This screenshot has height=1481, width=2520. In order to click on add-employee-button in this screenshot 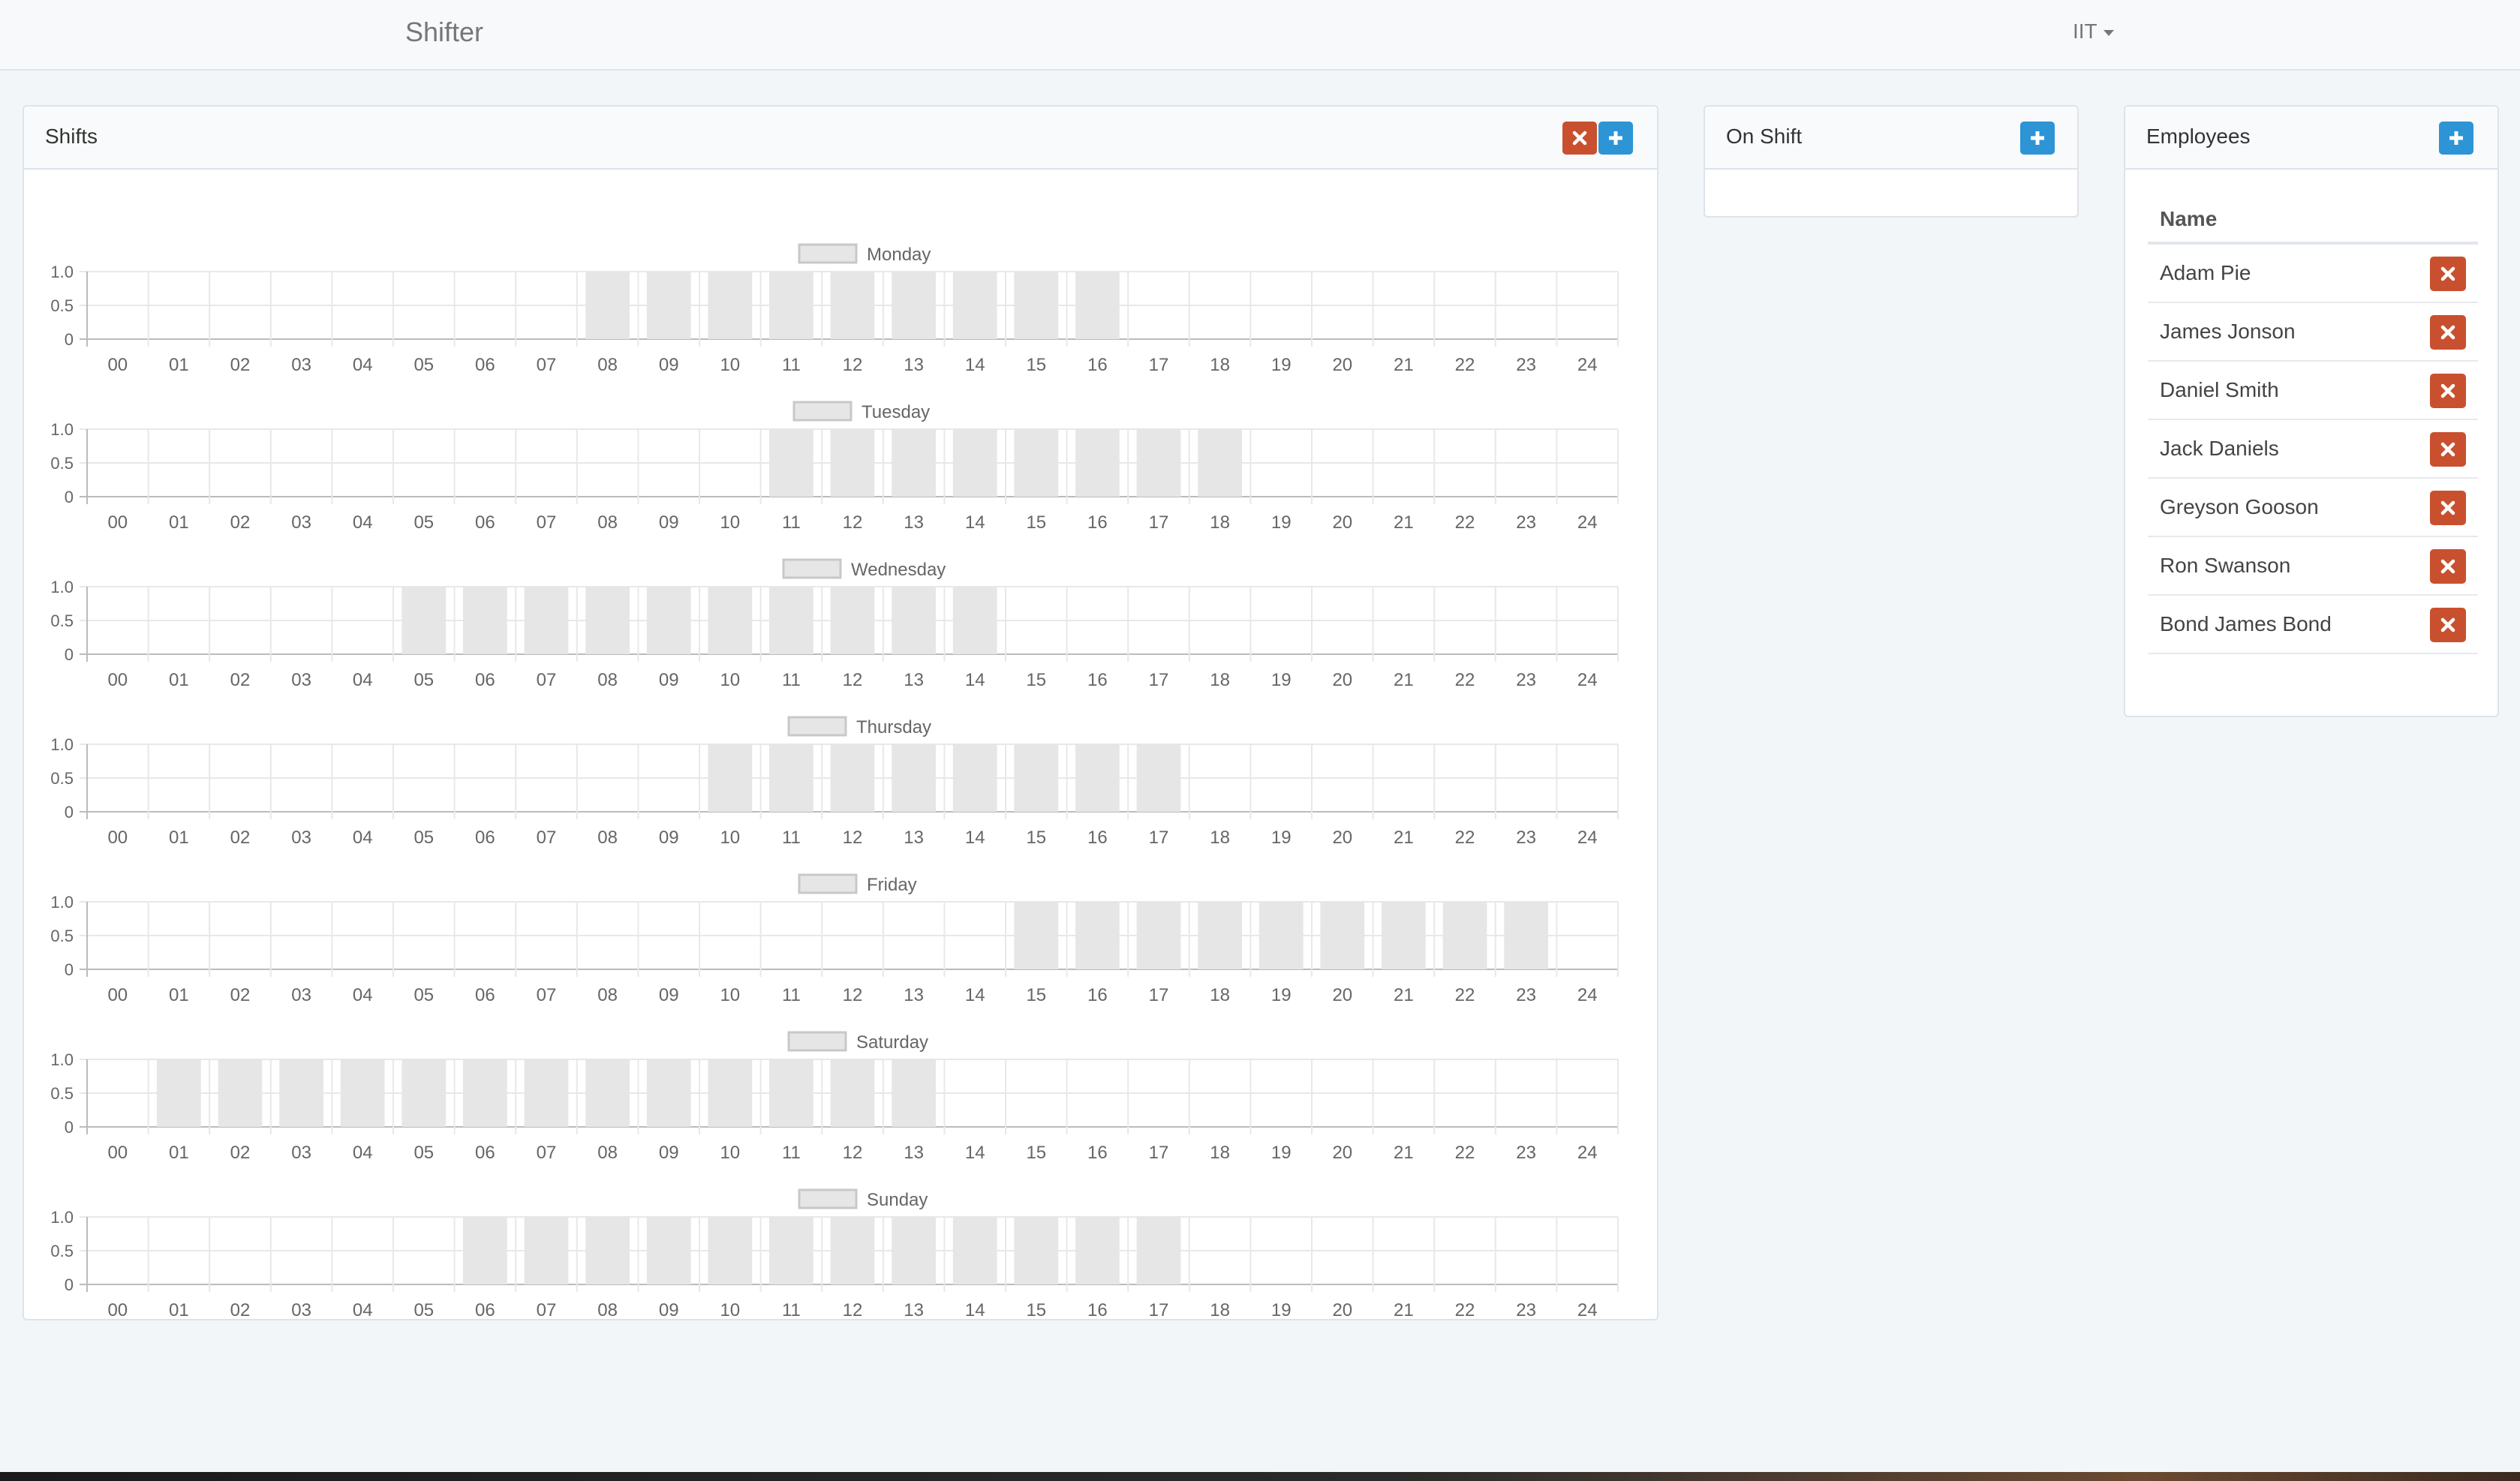, I will do `click(2456, 138)`.